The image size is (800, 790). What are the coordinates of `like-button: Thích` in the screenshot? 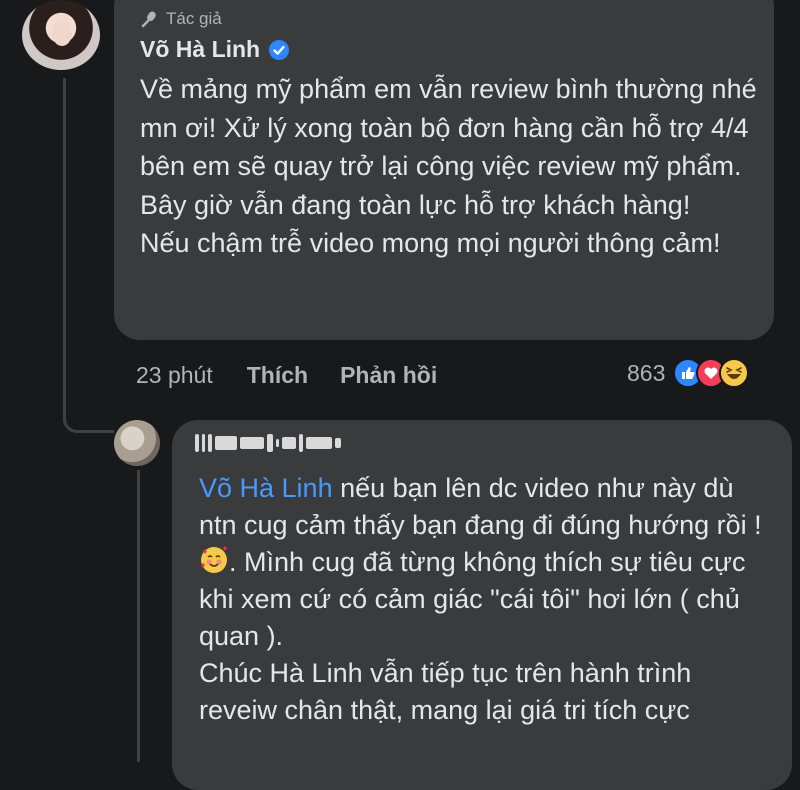 It's located at (277, 375).